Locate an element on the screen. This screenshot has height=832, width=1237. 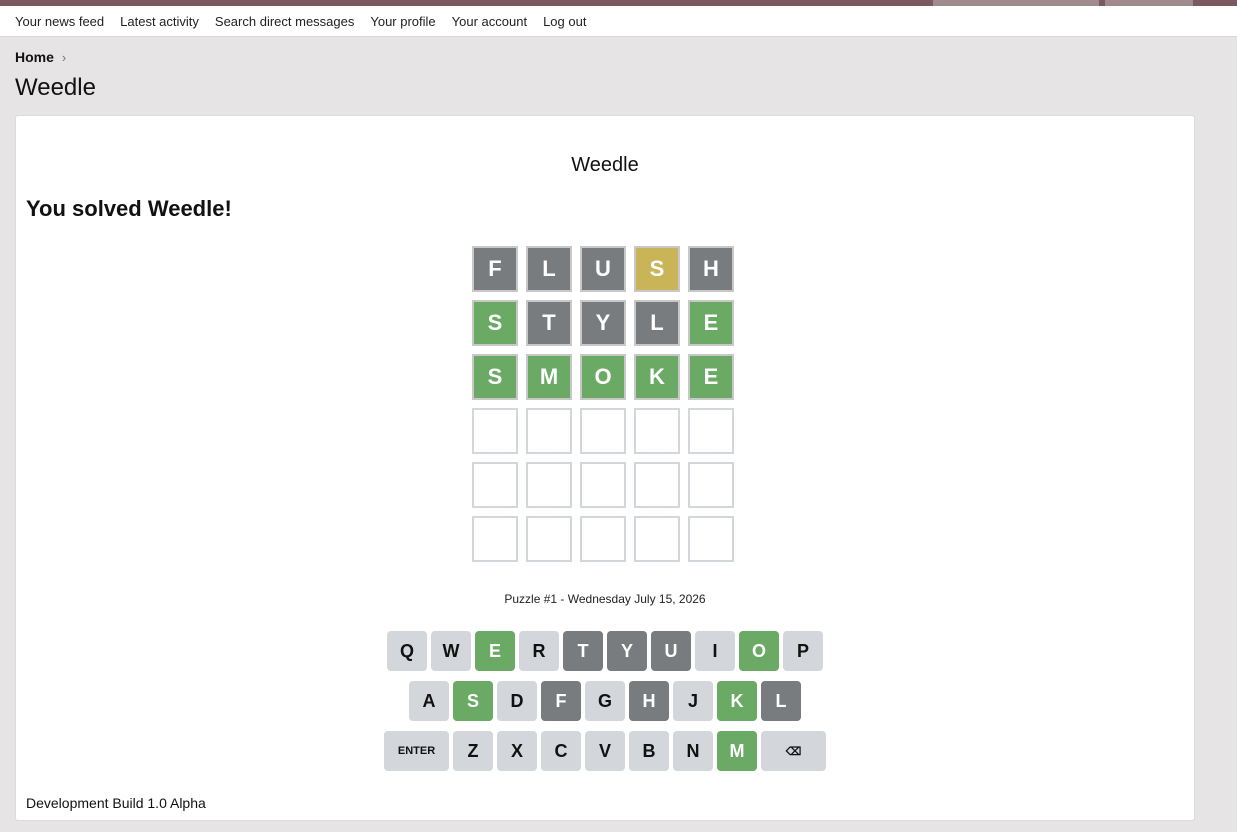
key-i: I is located at coordinates (715, 651).